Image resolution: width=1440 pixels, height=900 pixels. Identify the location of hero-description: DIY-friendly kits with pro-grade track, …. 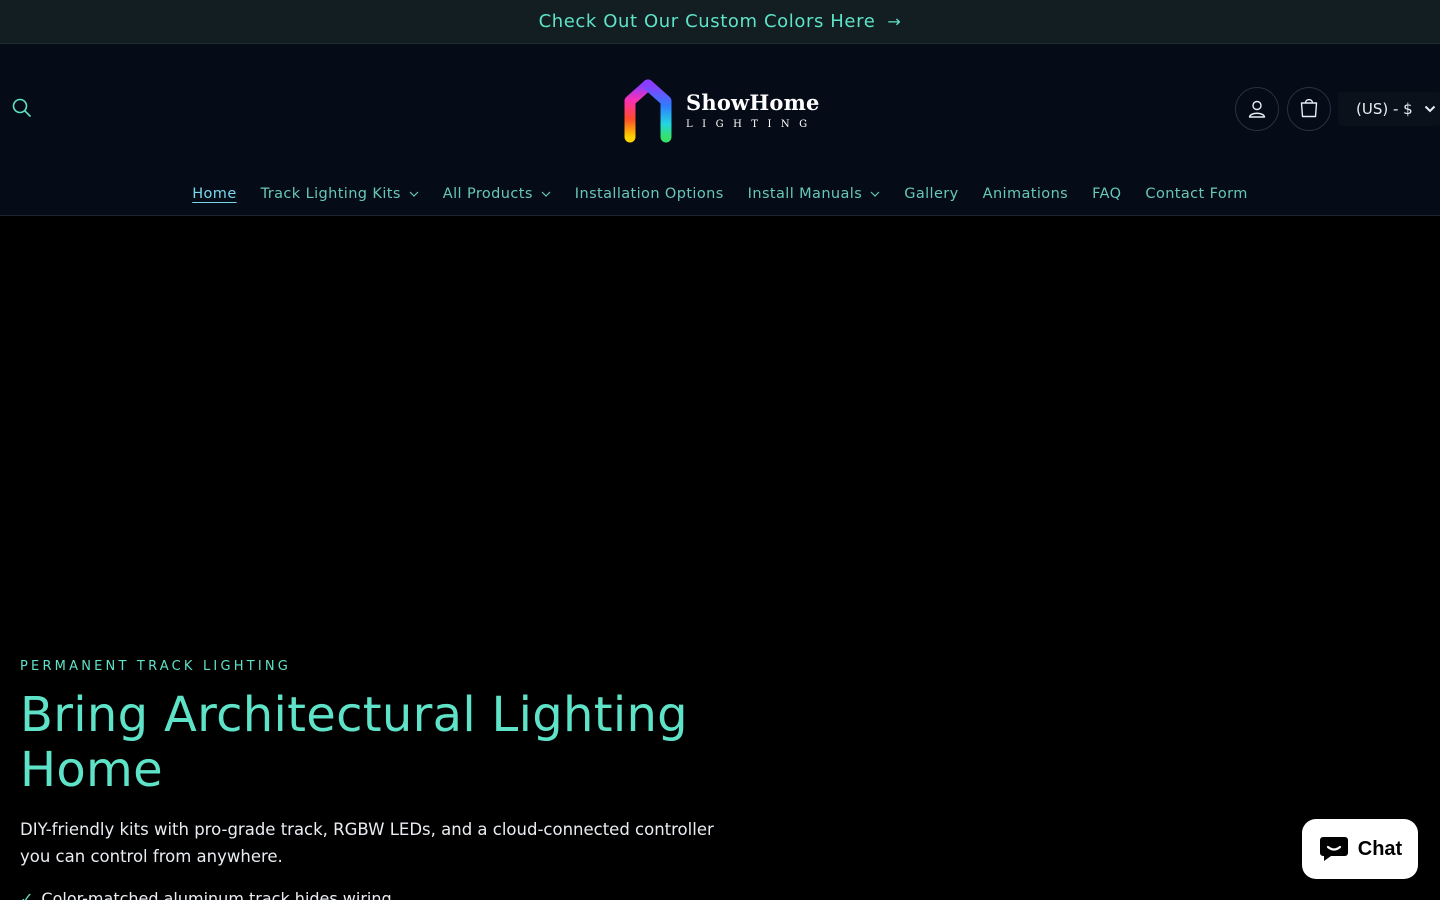
(367, 843).